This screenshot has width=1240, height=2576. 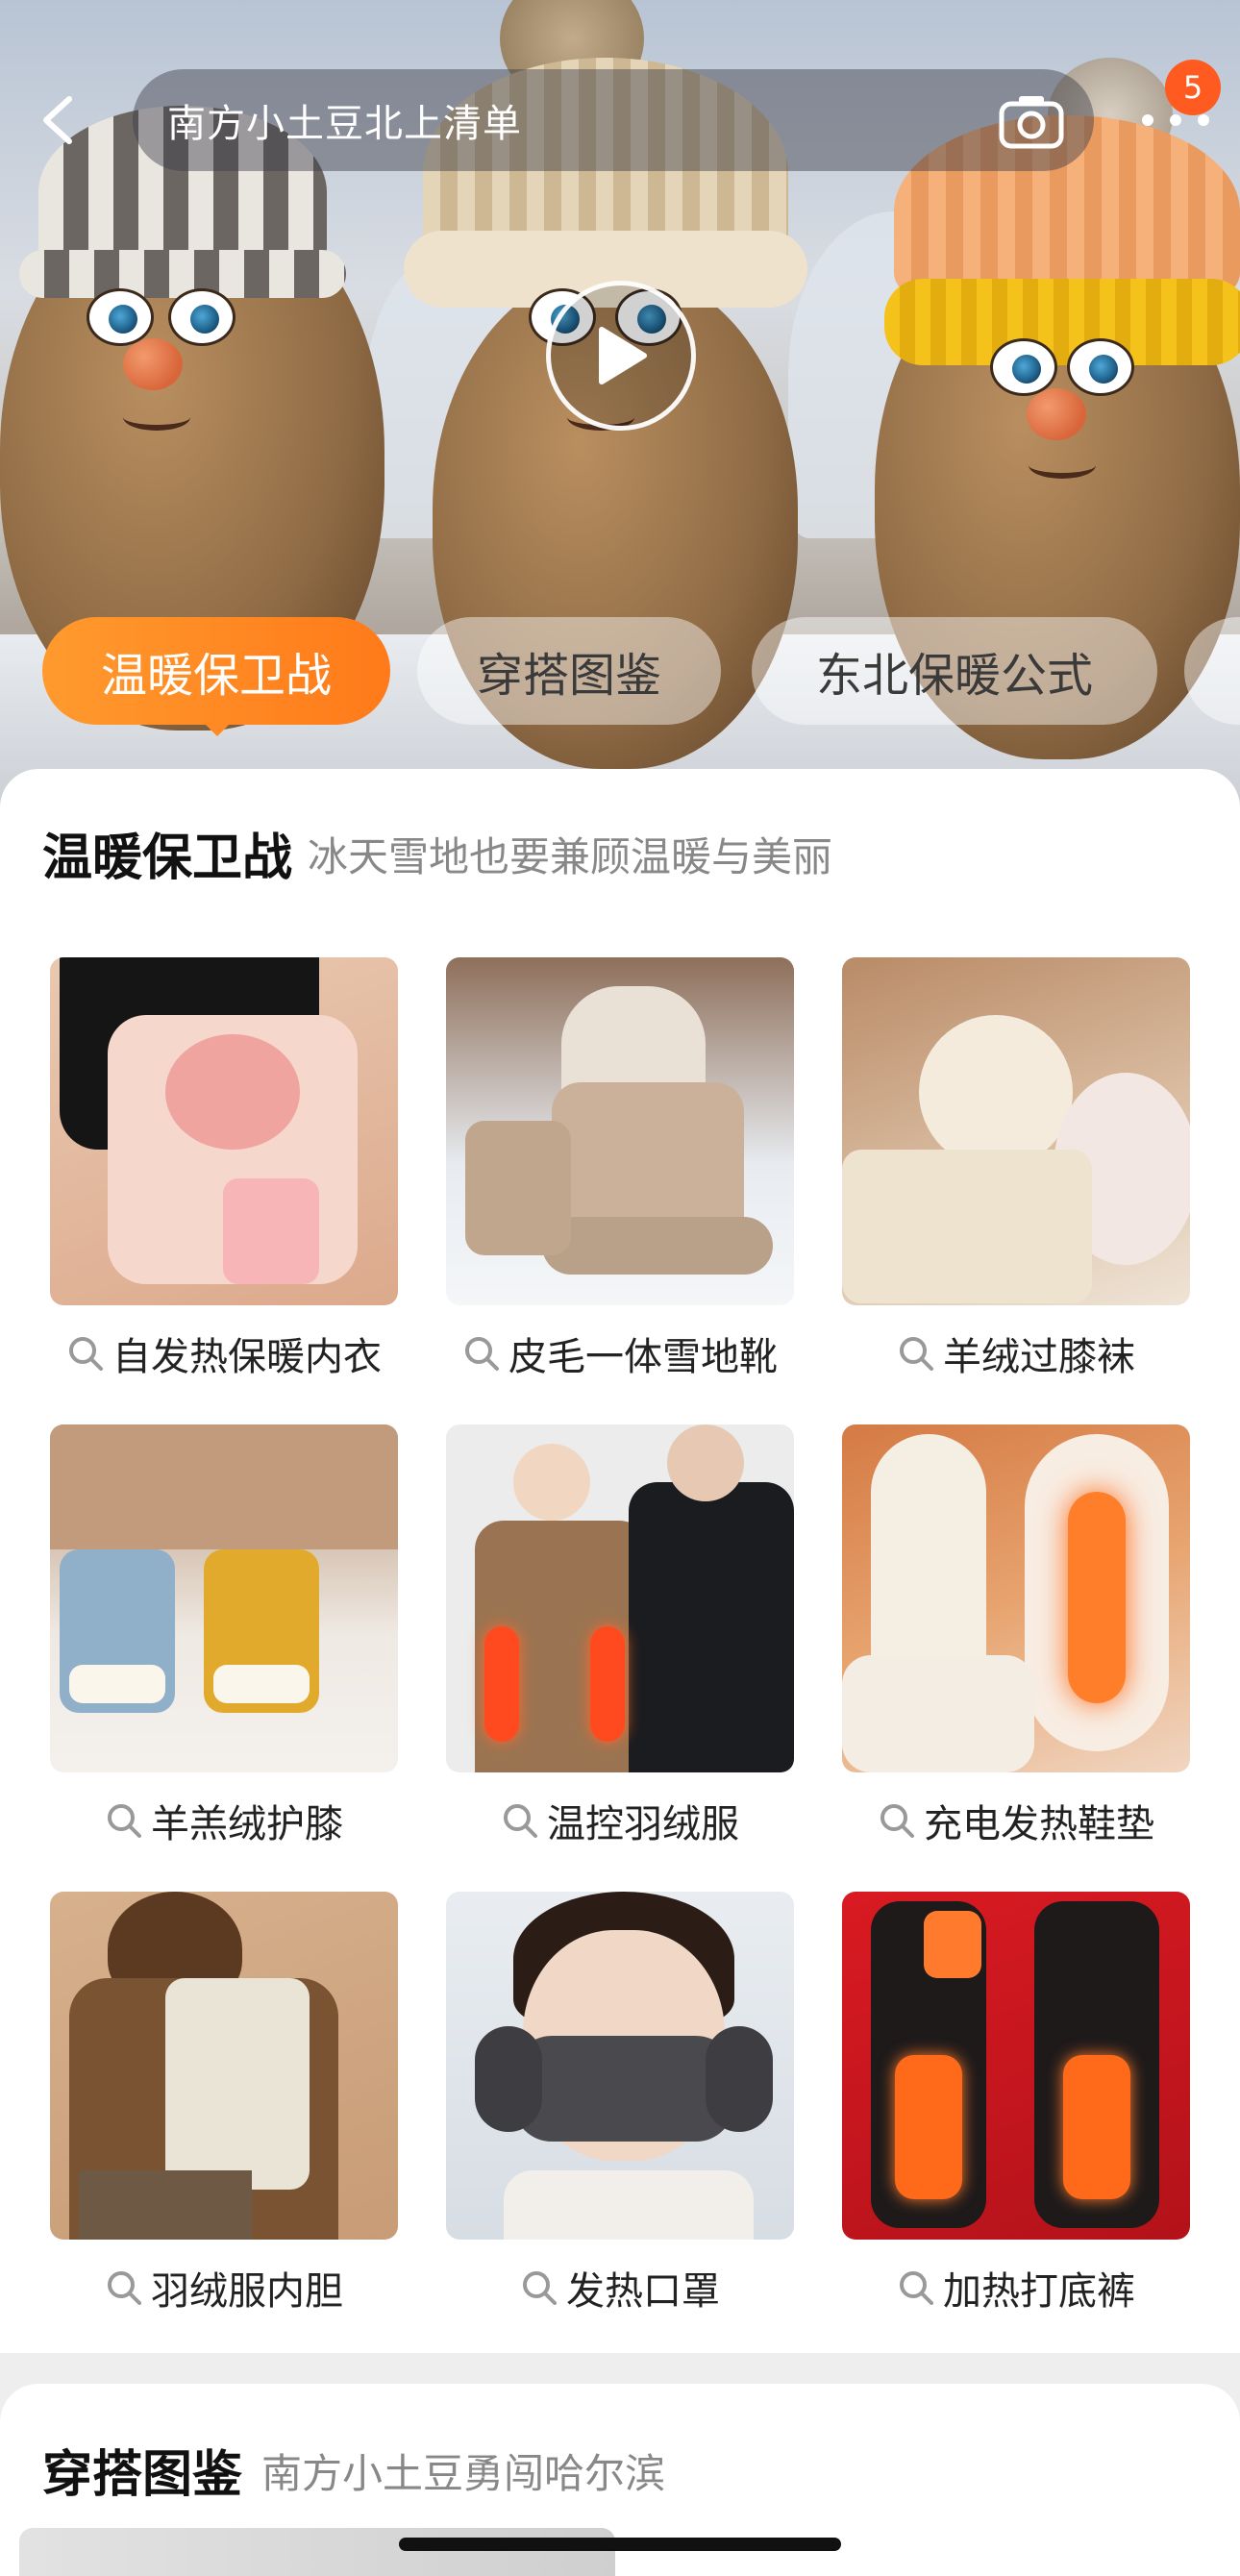 I want to click on product-card: 羽绒服内胆, so click(x=224, y=2104).